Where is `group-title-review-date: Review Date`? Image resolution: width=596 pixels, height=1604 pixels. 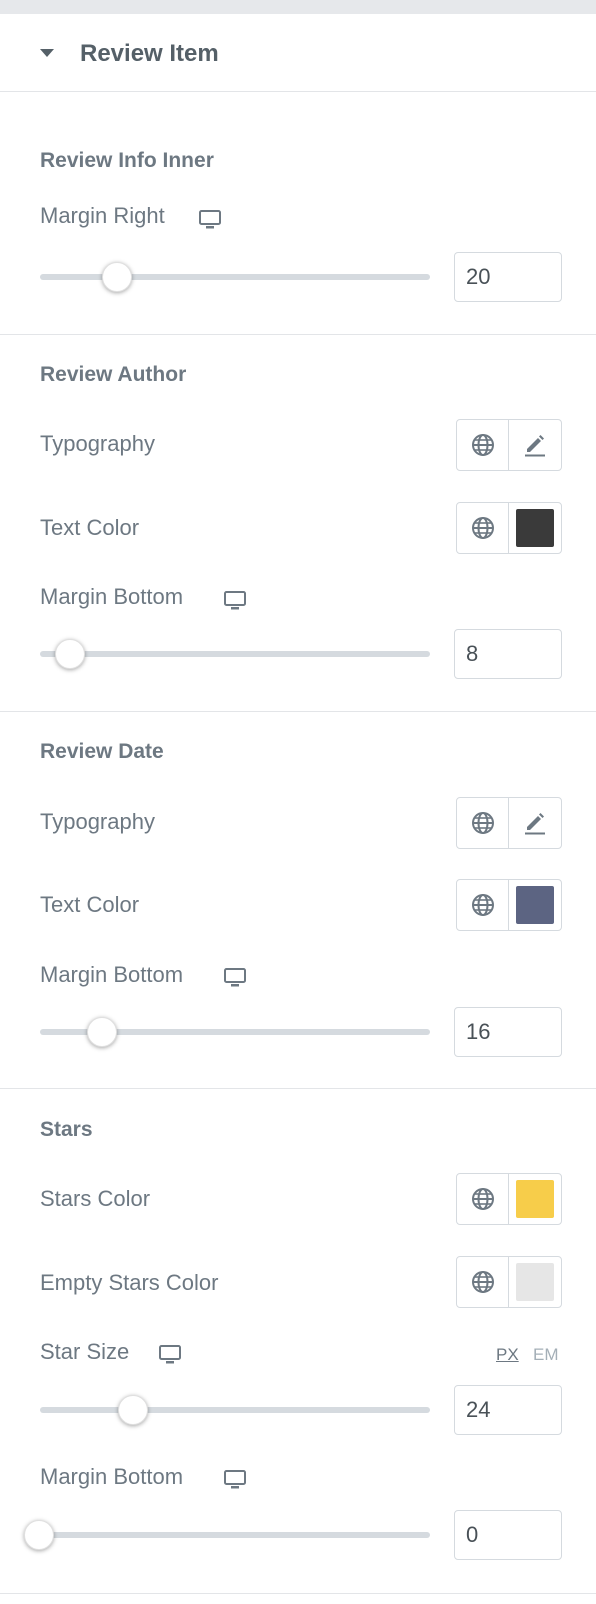 group-title-review-date: Review Date is located at coordinates (102, 751).